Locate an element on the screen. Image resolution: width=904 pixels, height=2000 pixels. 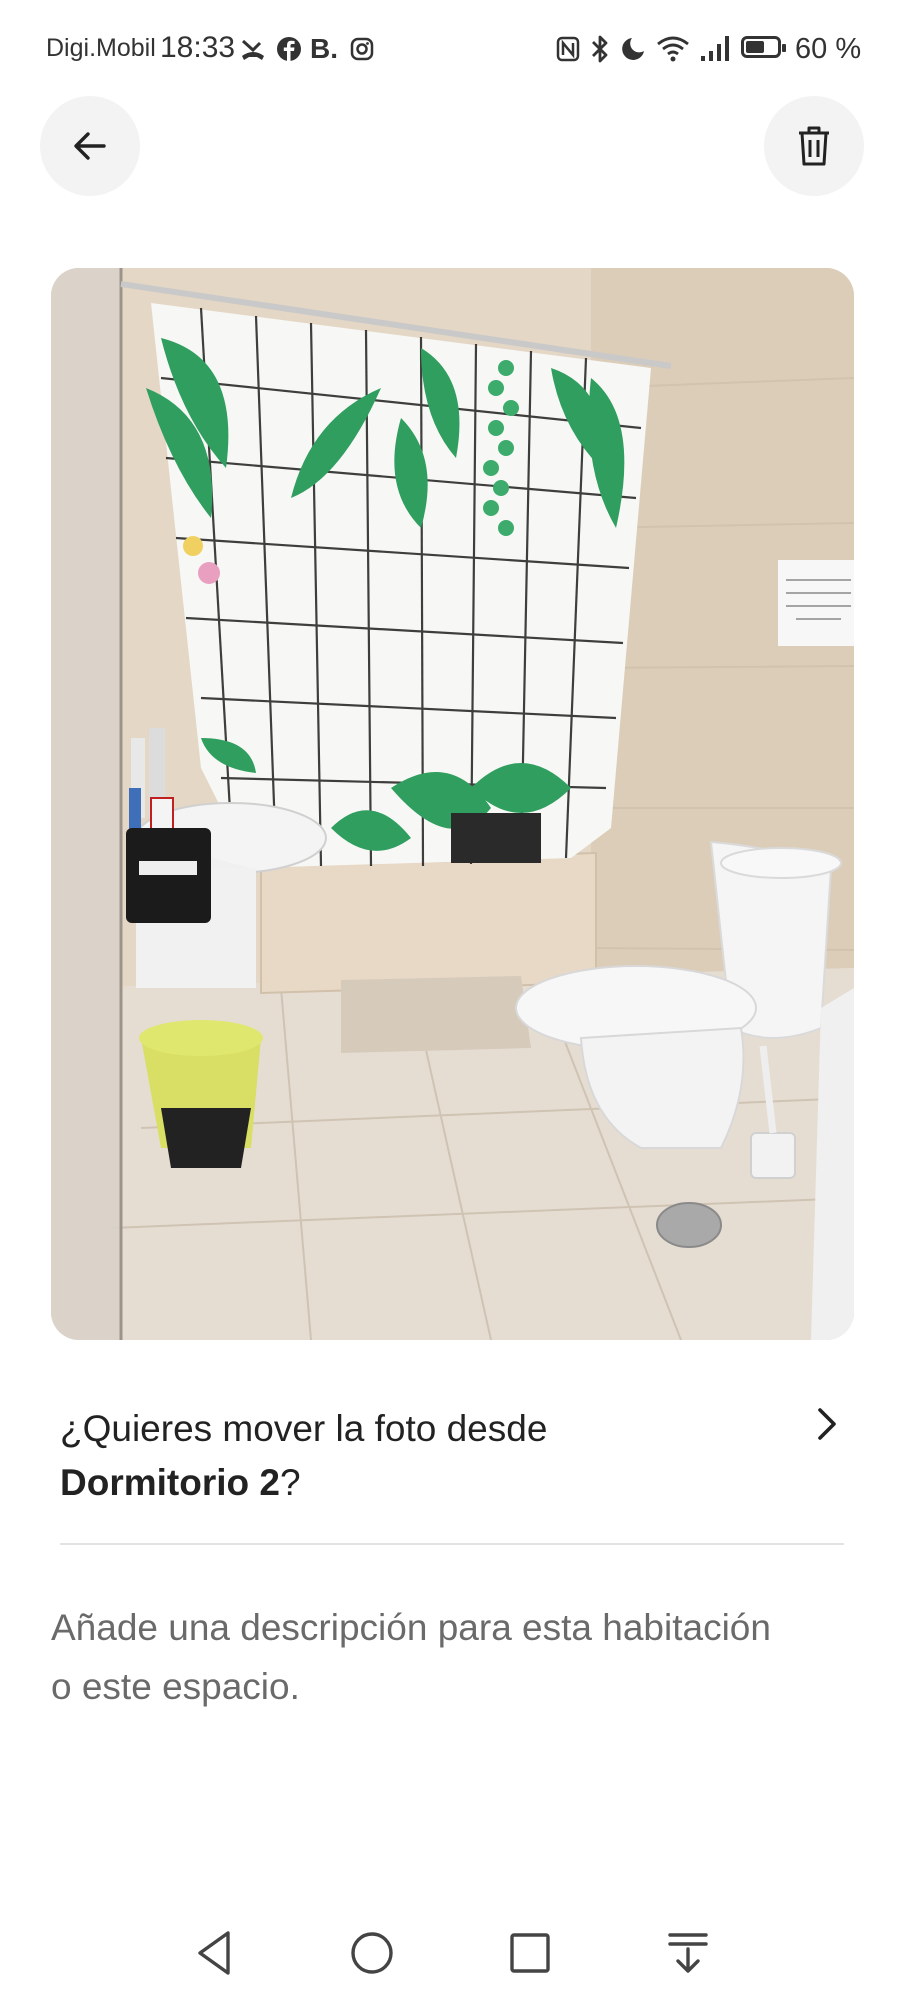
missed-call-icon is located at coordinates (252, 49).